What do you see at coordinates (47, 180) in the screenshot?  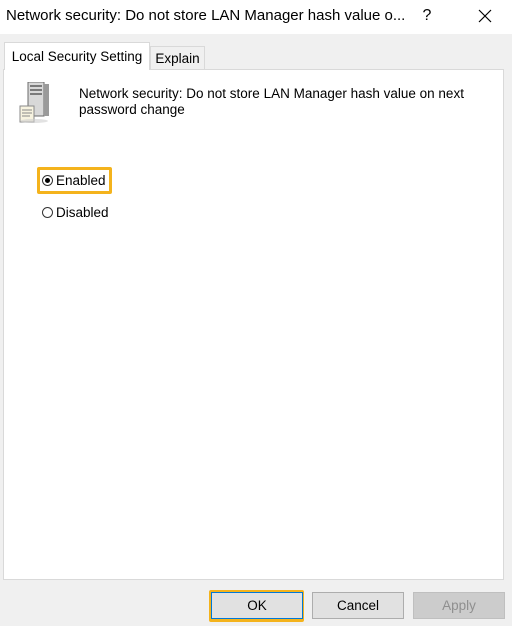 I see `enabled-radio` at bounding box center [47, 180].